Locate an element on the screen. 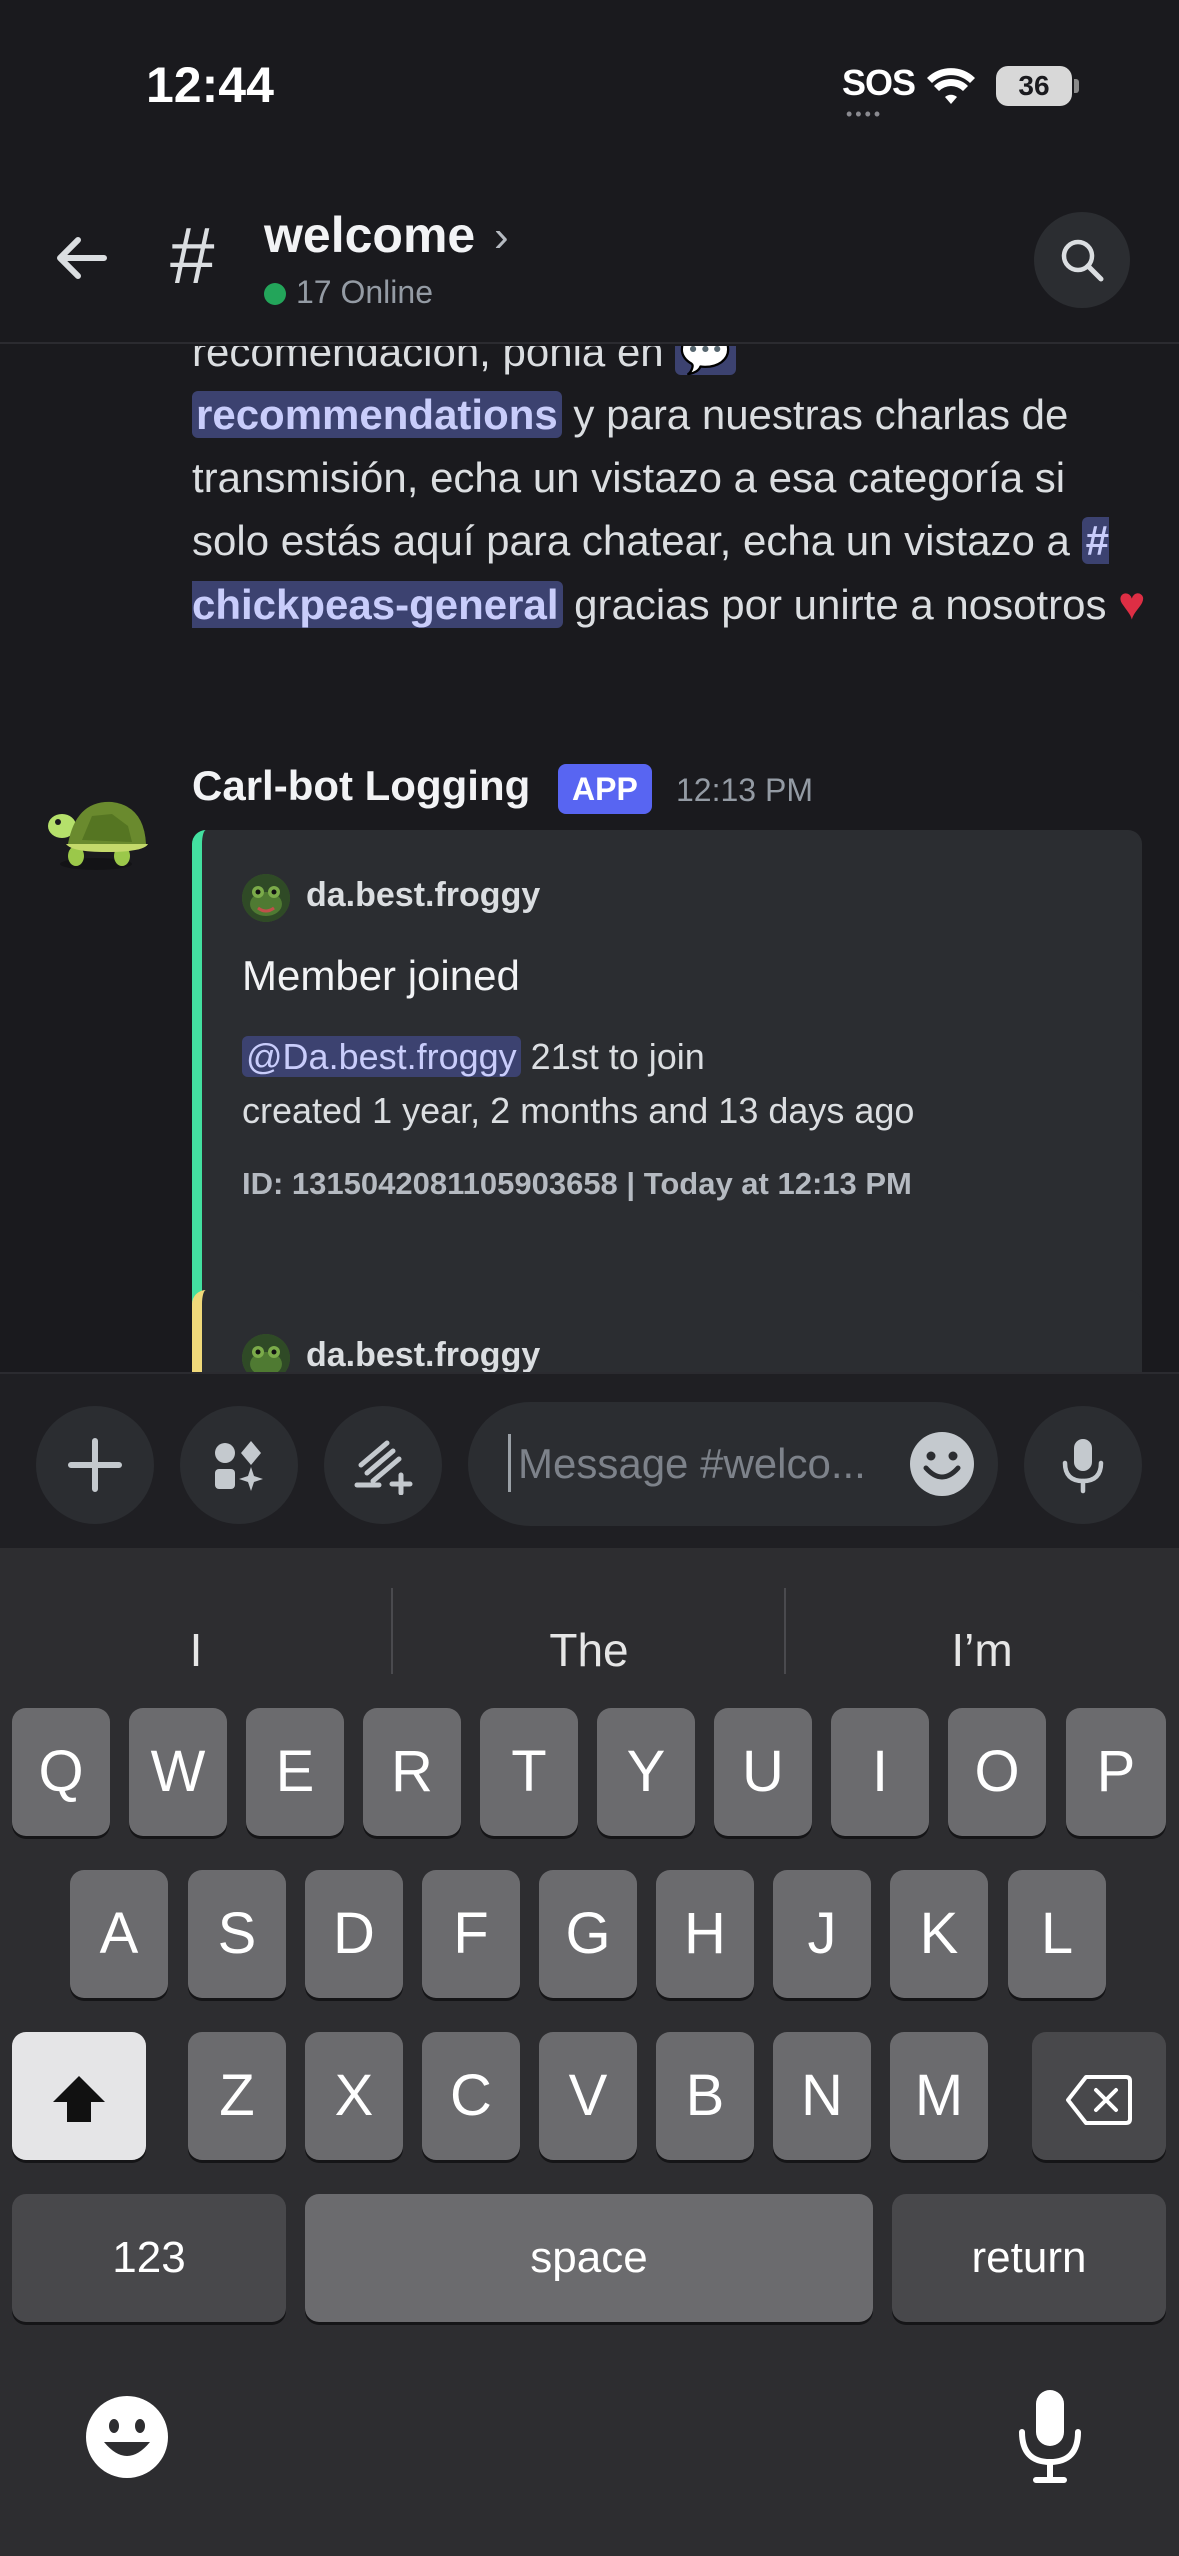 This screenshot has height=2556, width=1179. key-j: J is located at coordinates (822, 1934).